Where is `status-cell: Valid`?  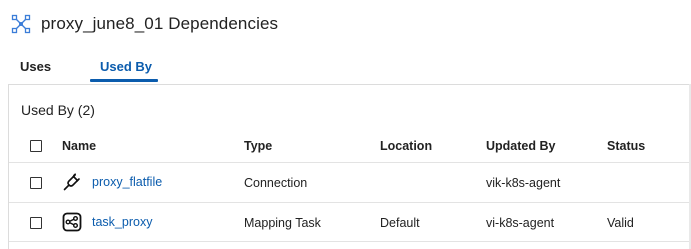
status-cell: Valid is located at coordinates (620, 223).